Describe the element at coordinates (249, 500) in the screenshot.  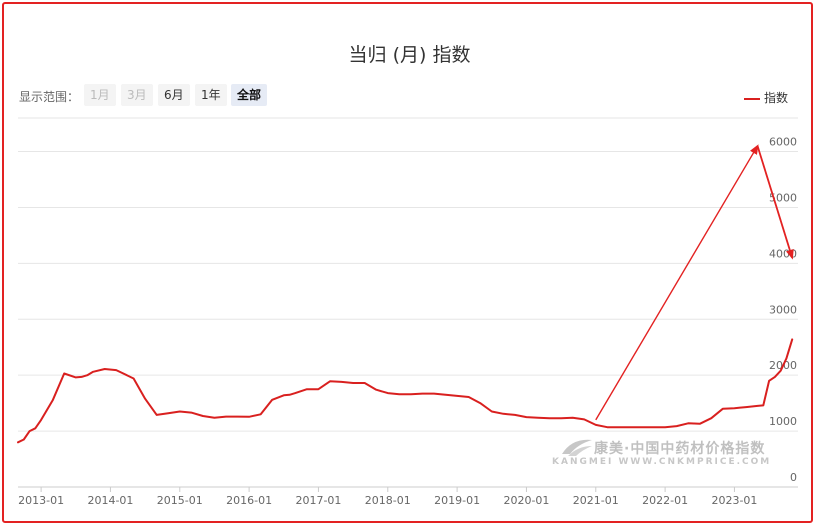
I see `x-tick-label: 2016-01` at that location.